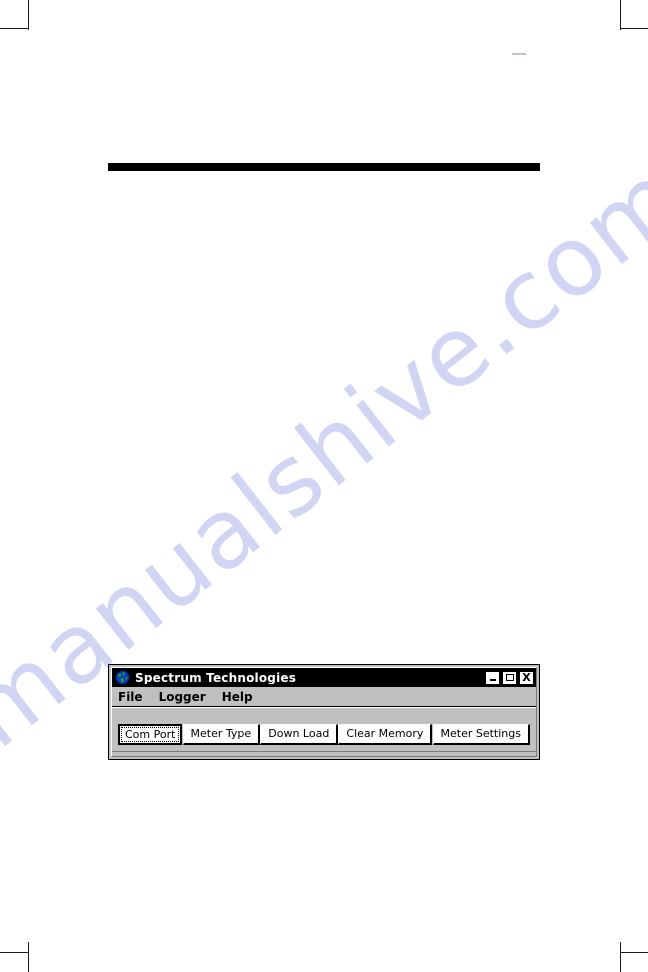 Image resolution: width=648 pixels, height=972 pixels. What do you see at coordinates (481, 734) in the screenshot?
I see `meter-settings-button: Meter Settings` at bounding box center [481, 734].